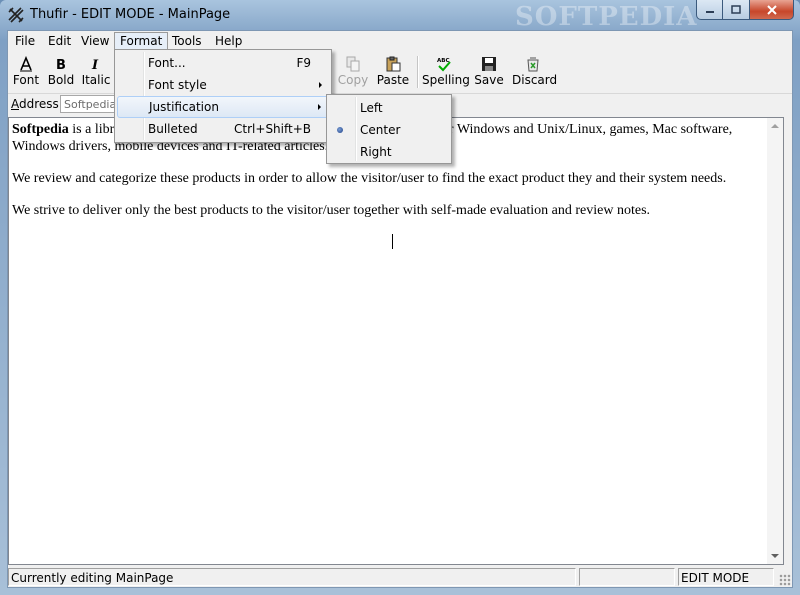 The height and width of the screenshot is (595, 800). I want to click on spelling-label: Spelling, so click(446, 80).